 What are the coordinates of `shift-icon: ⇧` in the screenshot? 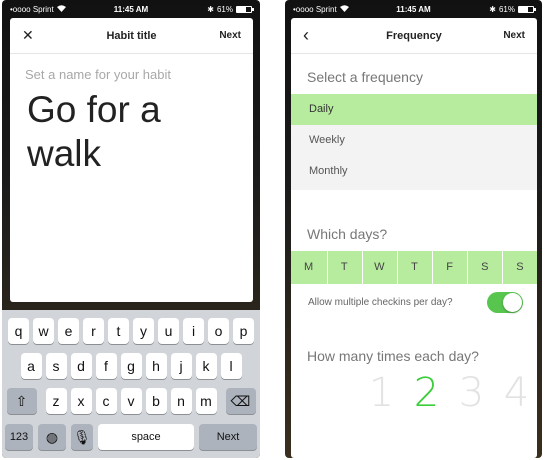 It's located at (21, 400).